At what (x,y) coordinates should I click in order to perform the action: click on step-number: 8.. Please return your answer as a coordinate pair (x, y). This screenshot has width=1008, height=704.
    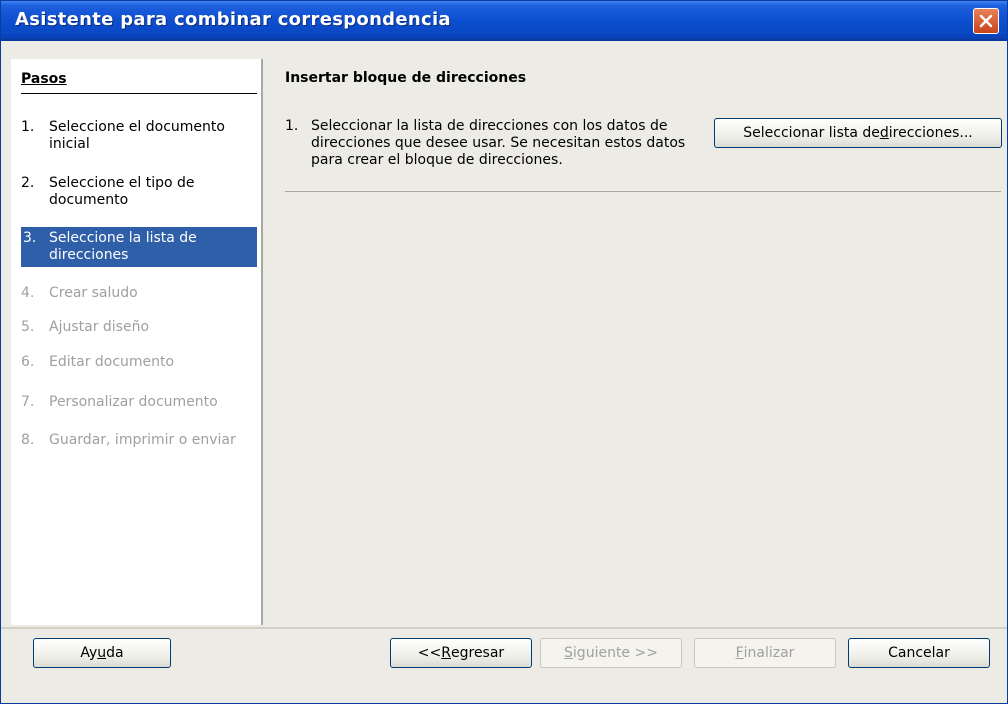
    Looking at the image, I should click on (28, 440).